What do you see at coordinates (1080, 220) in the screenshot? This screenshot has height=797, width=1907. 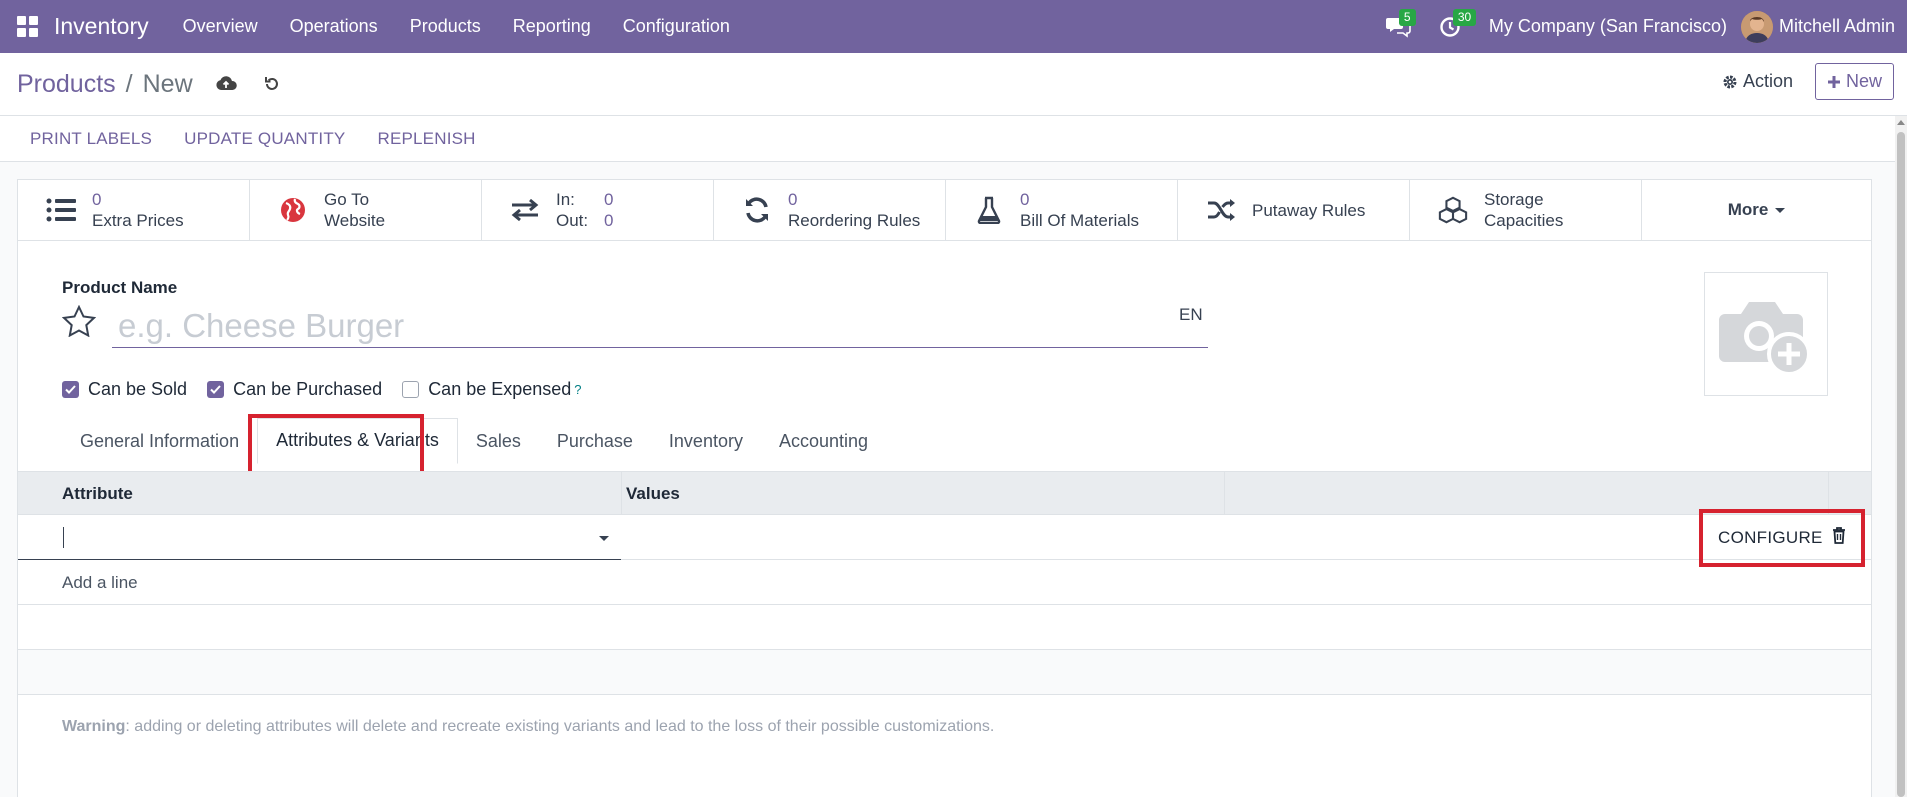 I see `bom-label: Bill Of Materials` at bounding box center [1080, 220].